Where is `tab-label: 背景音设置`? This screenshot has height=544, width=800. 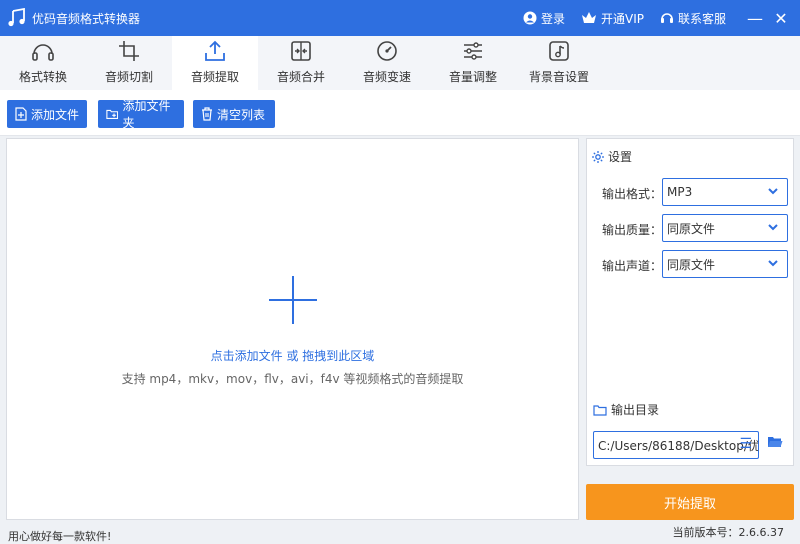
tab-label: 背景音设置 is located at coordinates (558, 77).